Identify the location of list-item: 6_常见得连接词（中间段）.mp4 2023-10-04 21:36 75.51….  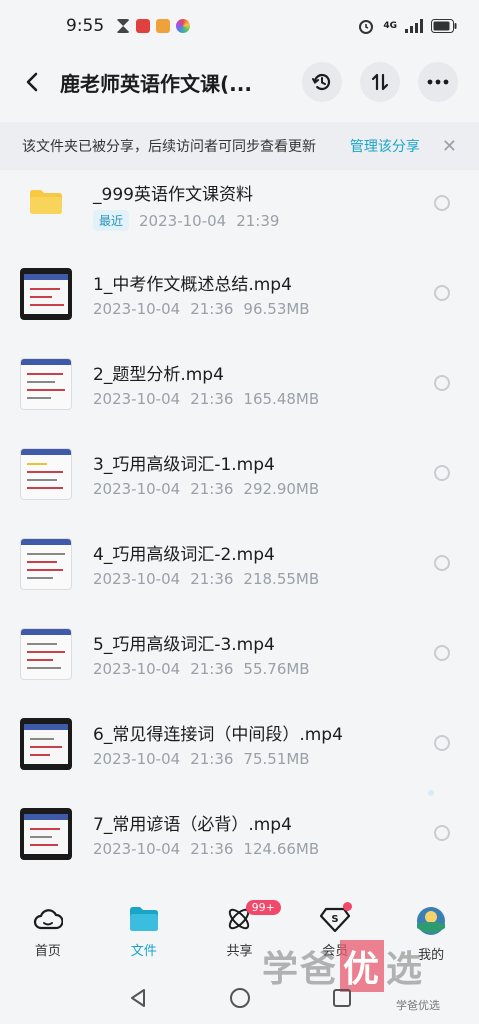
(239, 755).